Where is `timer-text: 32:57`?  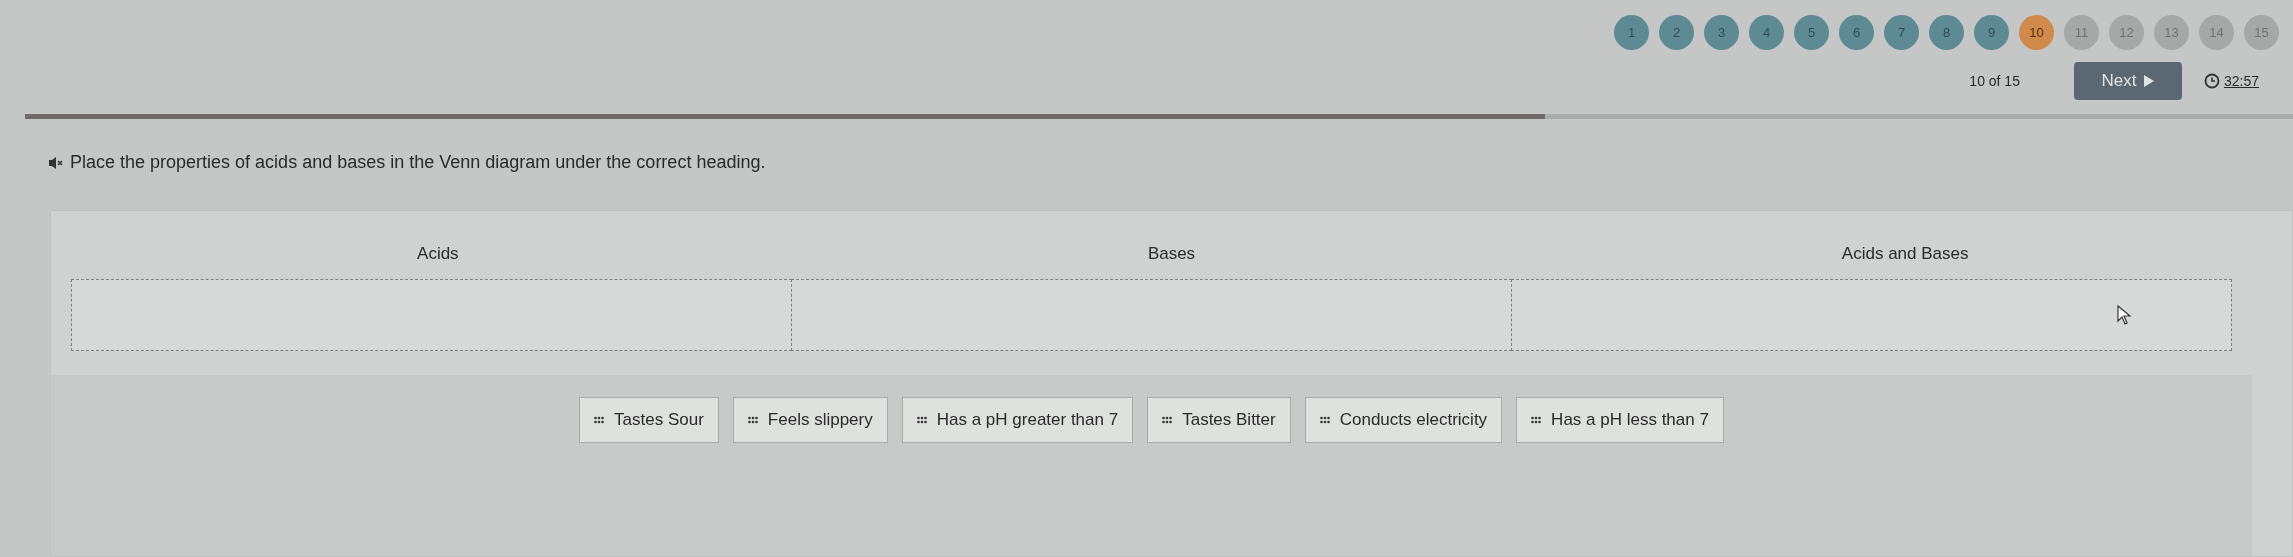 timer-text: 32:57 is located at coordinates (2241, 81).